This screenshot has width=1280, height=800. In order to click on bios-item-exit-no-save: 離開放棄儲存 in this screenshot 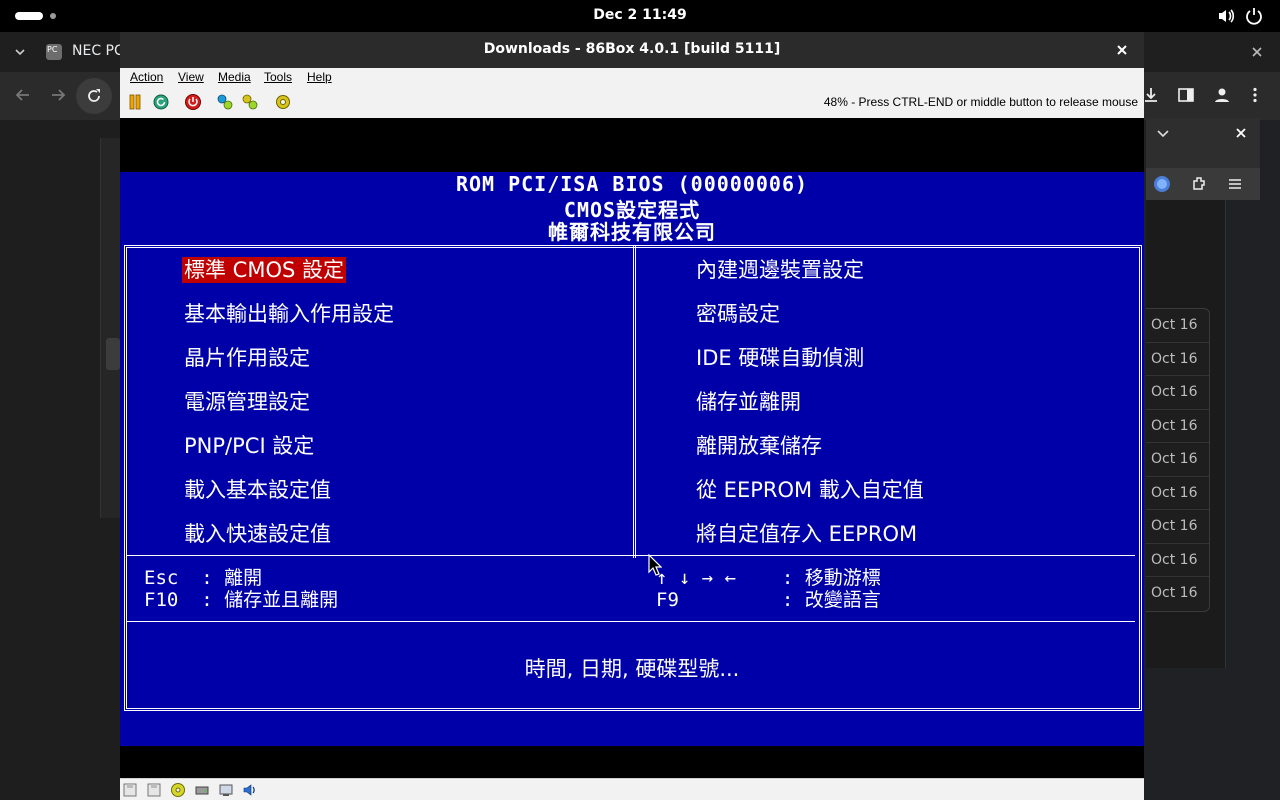, I will do `click(759, 446)`.